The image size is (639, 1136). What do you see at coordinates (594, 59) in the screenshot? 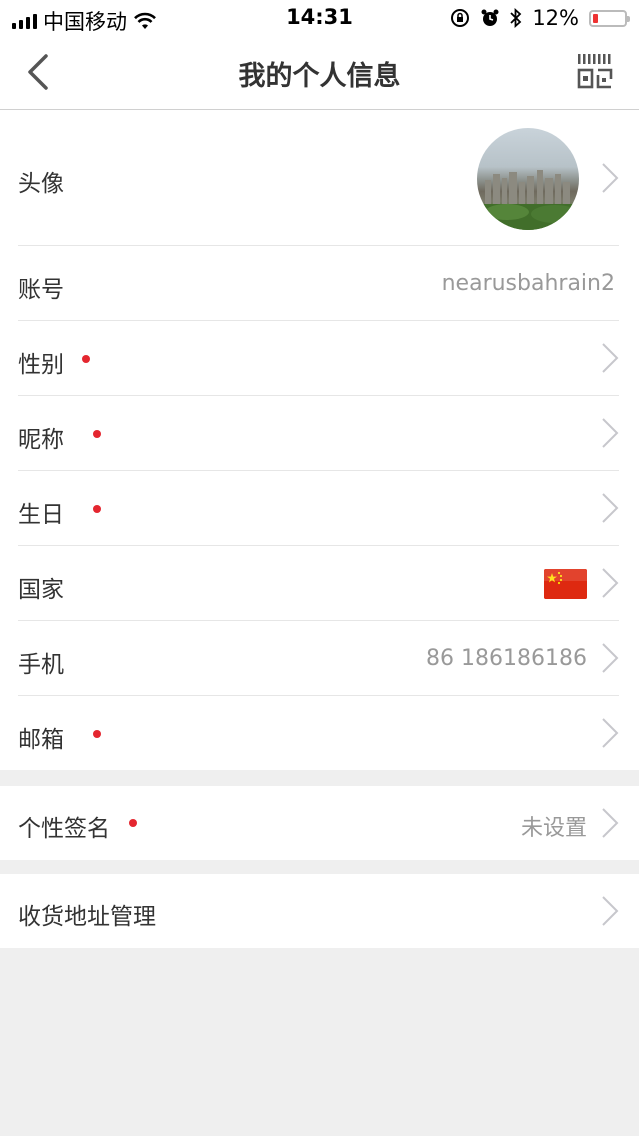
I see `qr-code-icon` at bounding box center [594, 59].